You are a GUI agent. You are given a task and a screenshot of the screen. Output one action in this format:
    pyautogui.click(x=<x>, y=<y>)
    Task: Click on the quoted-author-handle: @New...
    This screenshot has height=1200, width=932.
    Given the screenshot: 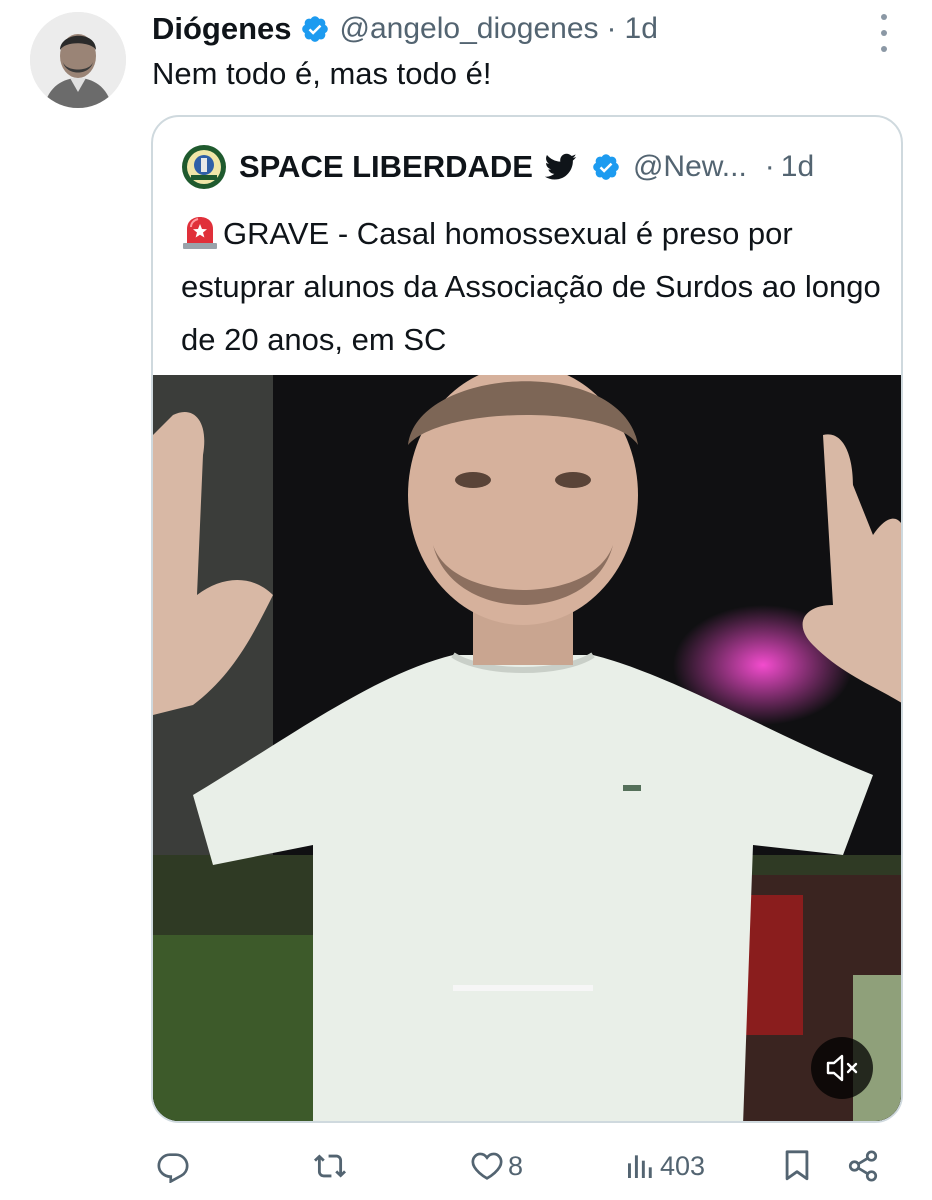 What is the action you would take?
    pyautogui.click(x=690, y=167)
    